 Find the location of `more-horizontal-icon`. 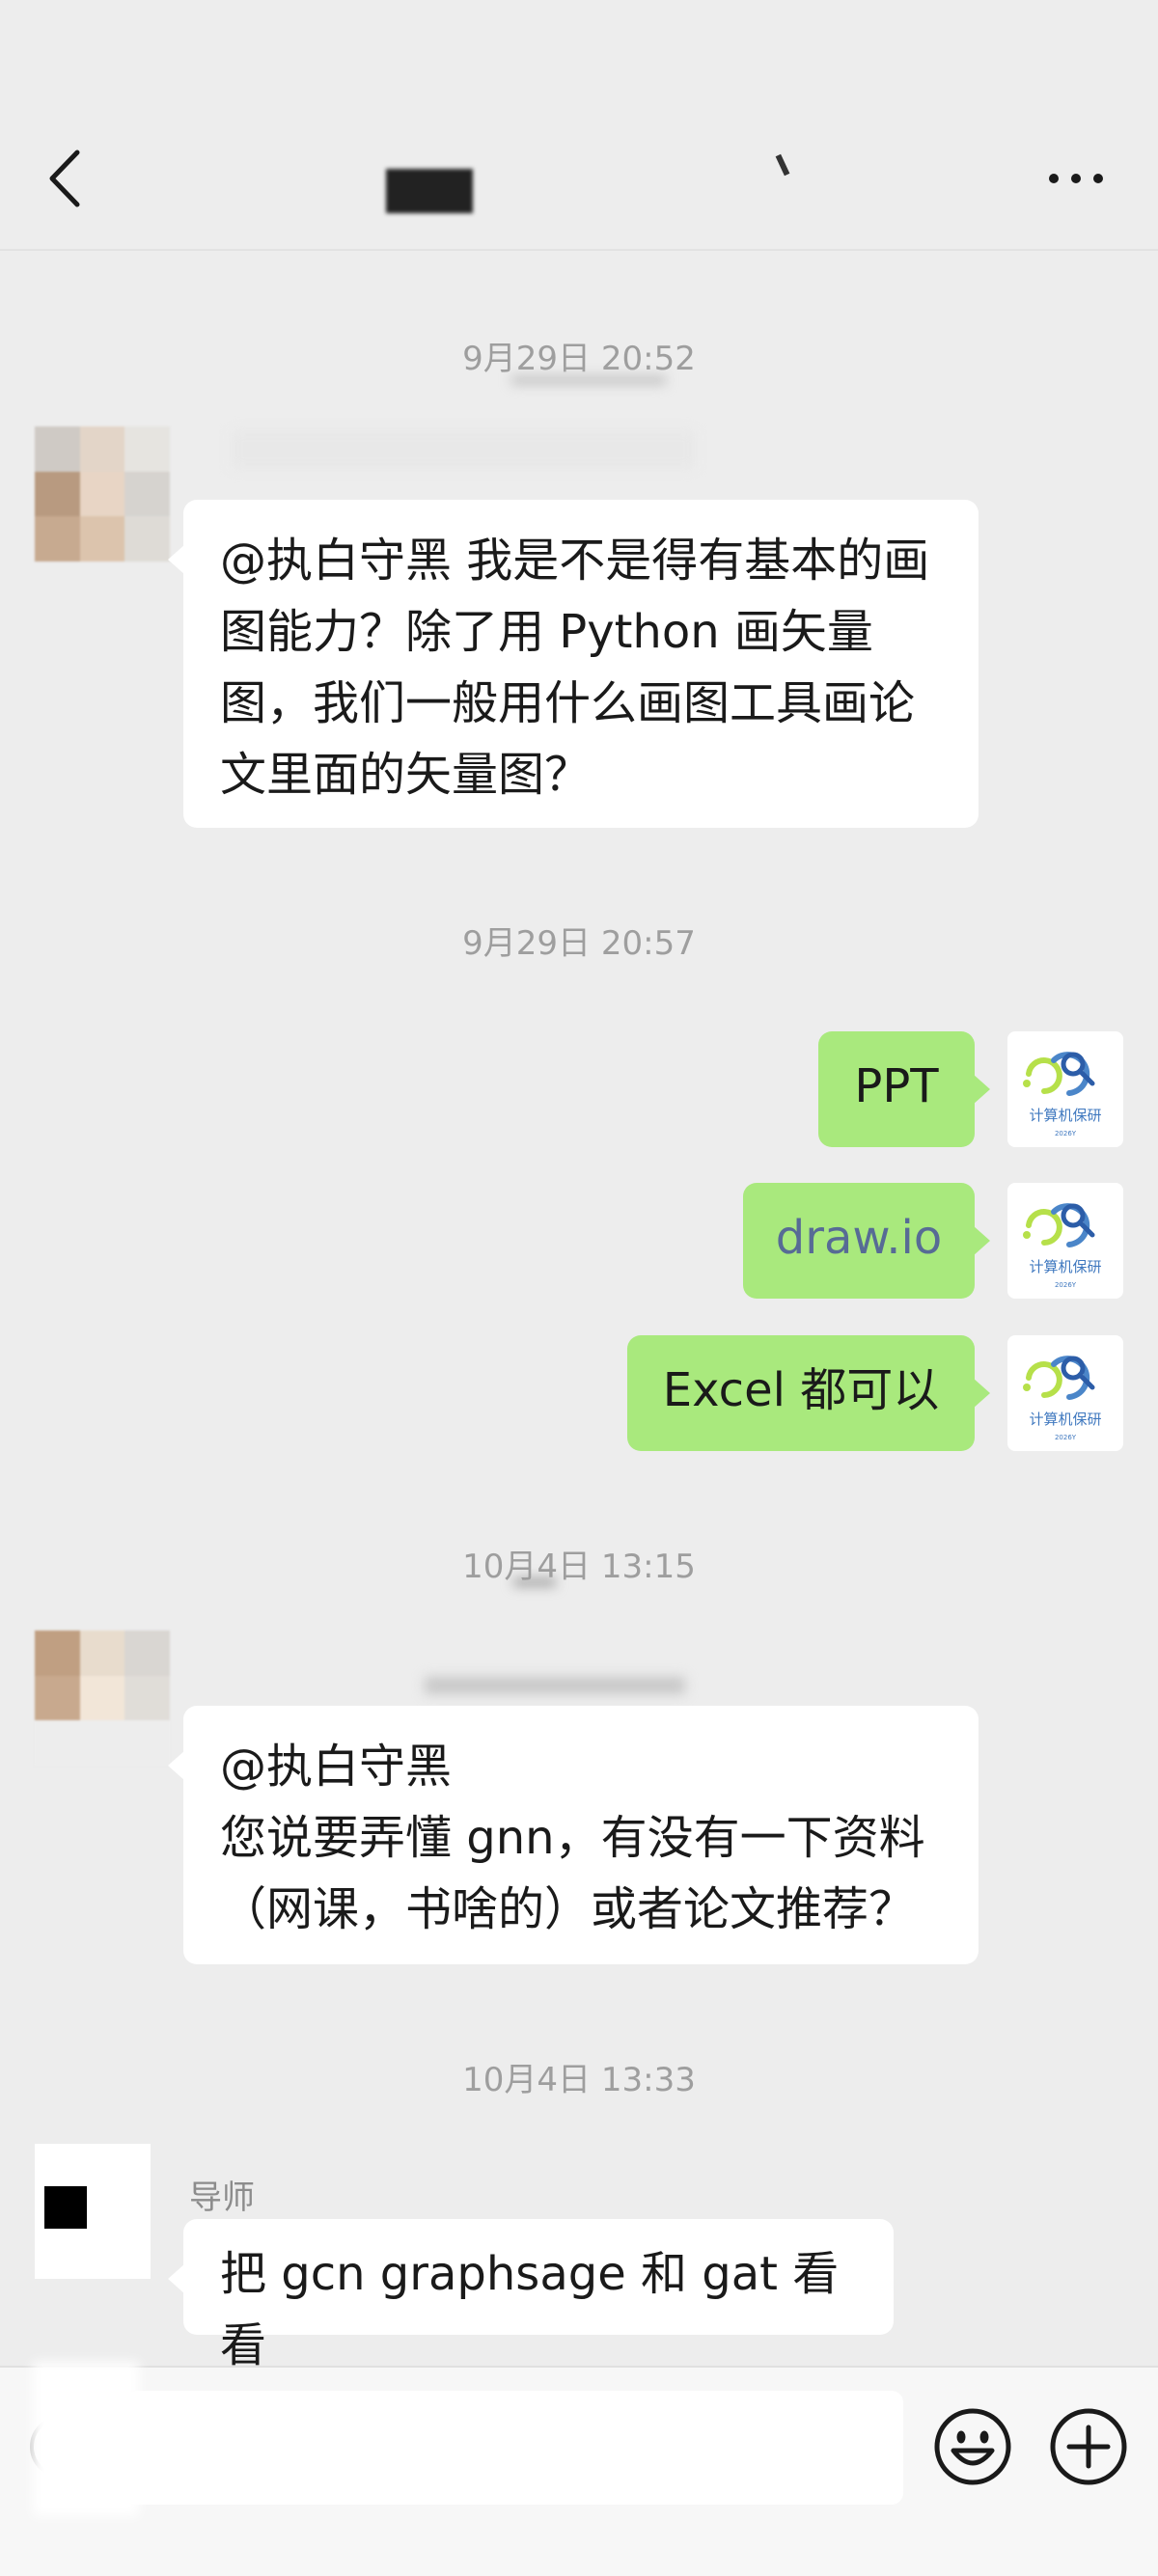

more-horizontal-icon is located at coordinates (1076, 178).